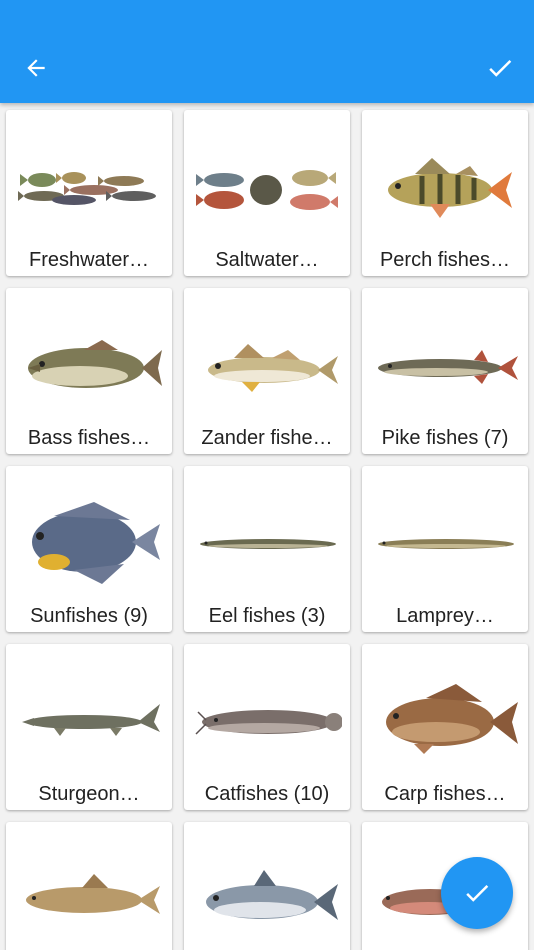  What do you see at coordinates (446, 544) in the screenshot?
I see `lamprey-image` at bounding box center [446, 544].